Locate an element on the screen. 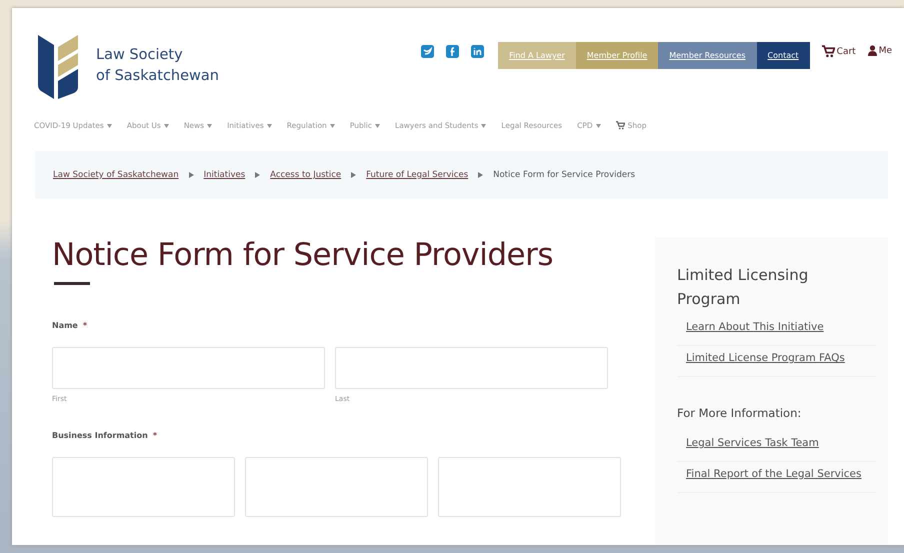 The height and width of the screenshot is (553, 904). sidebar-link: Final Report of the Legal Services is located at coordinates (776, 477).